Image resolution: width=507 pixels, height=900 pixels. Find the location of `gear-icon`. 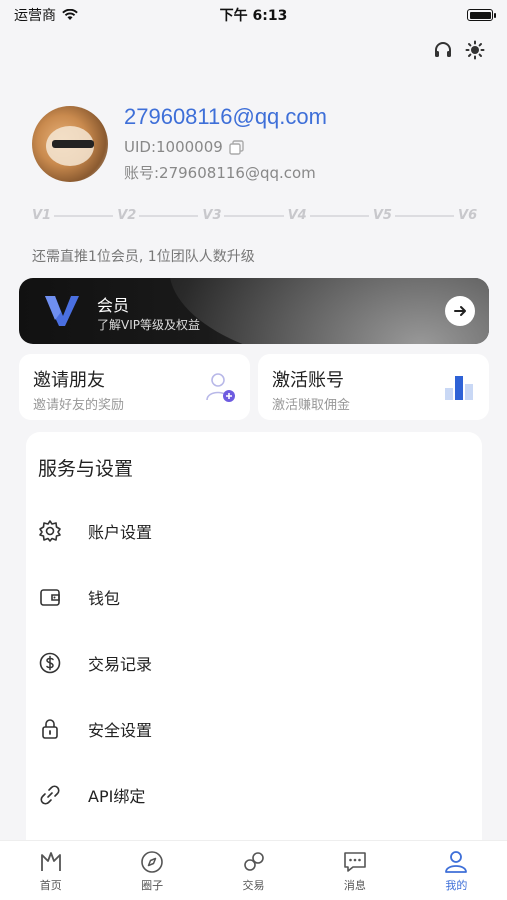

gear-icon is located at coordinates (50, 531).